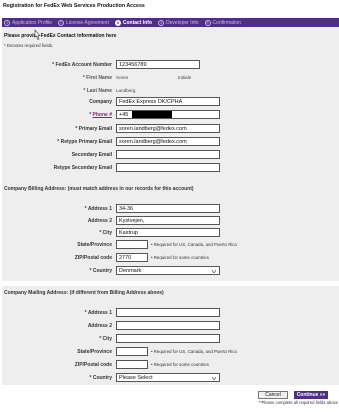  Describe the element at coordinates (168, 154) in the screenshot. I see `secondary-email-input` at that location.